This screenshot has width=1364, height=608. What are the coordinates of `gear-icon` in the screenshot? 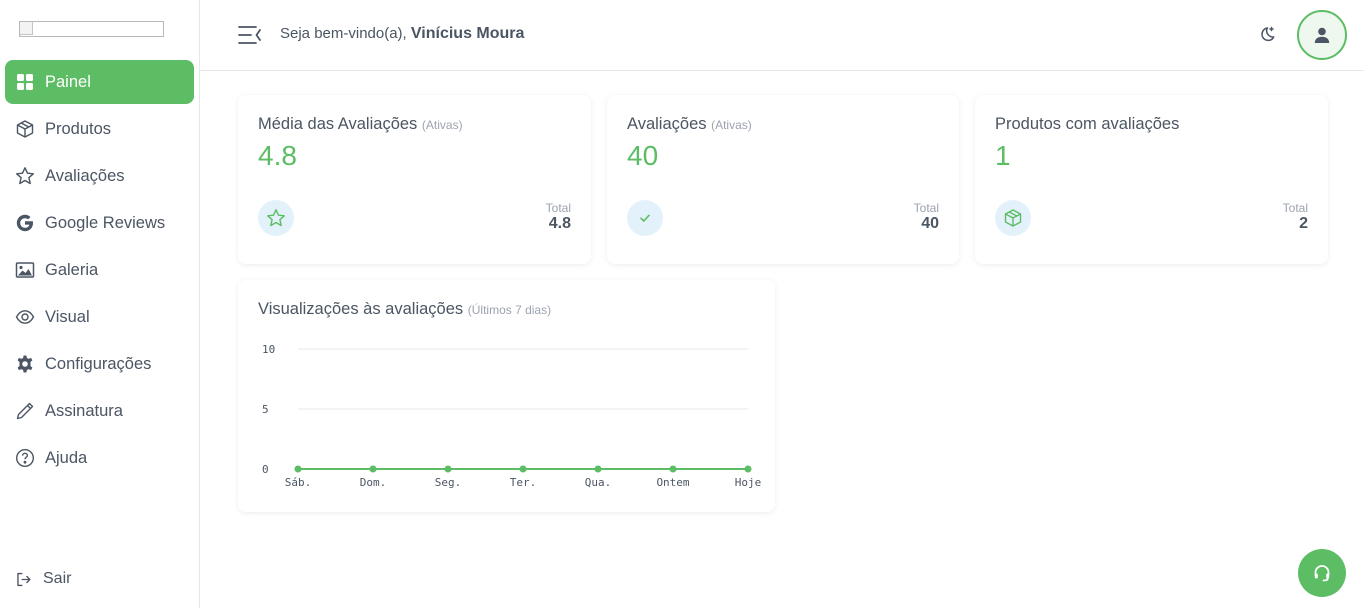 It's located at (25, 364).